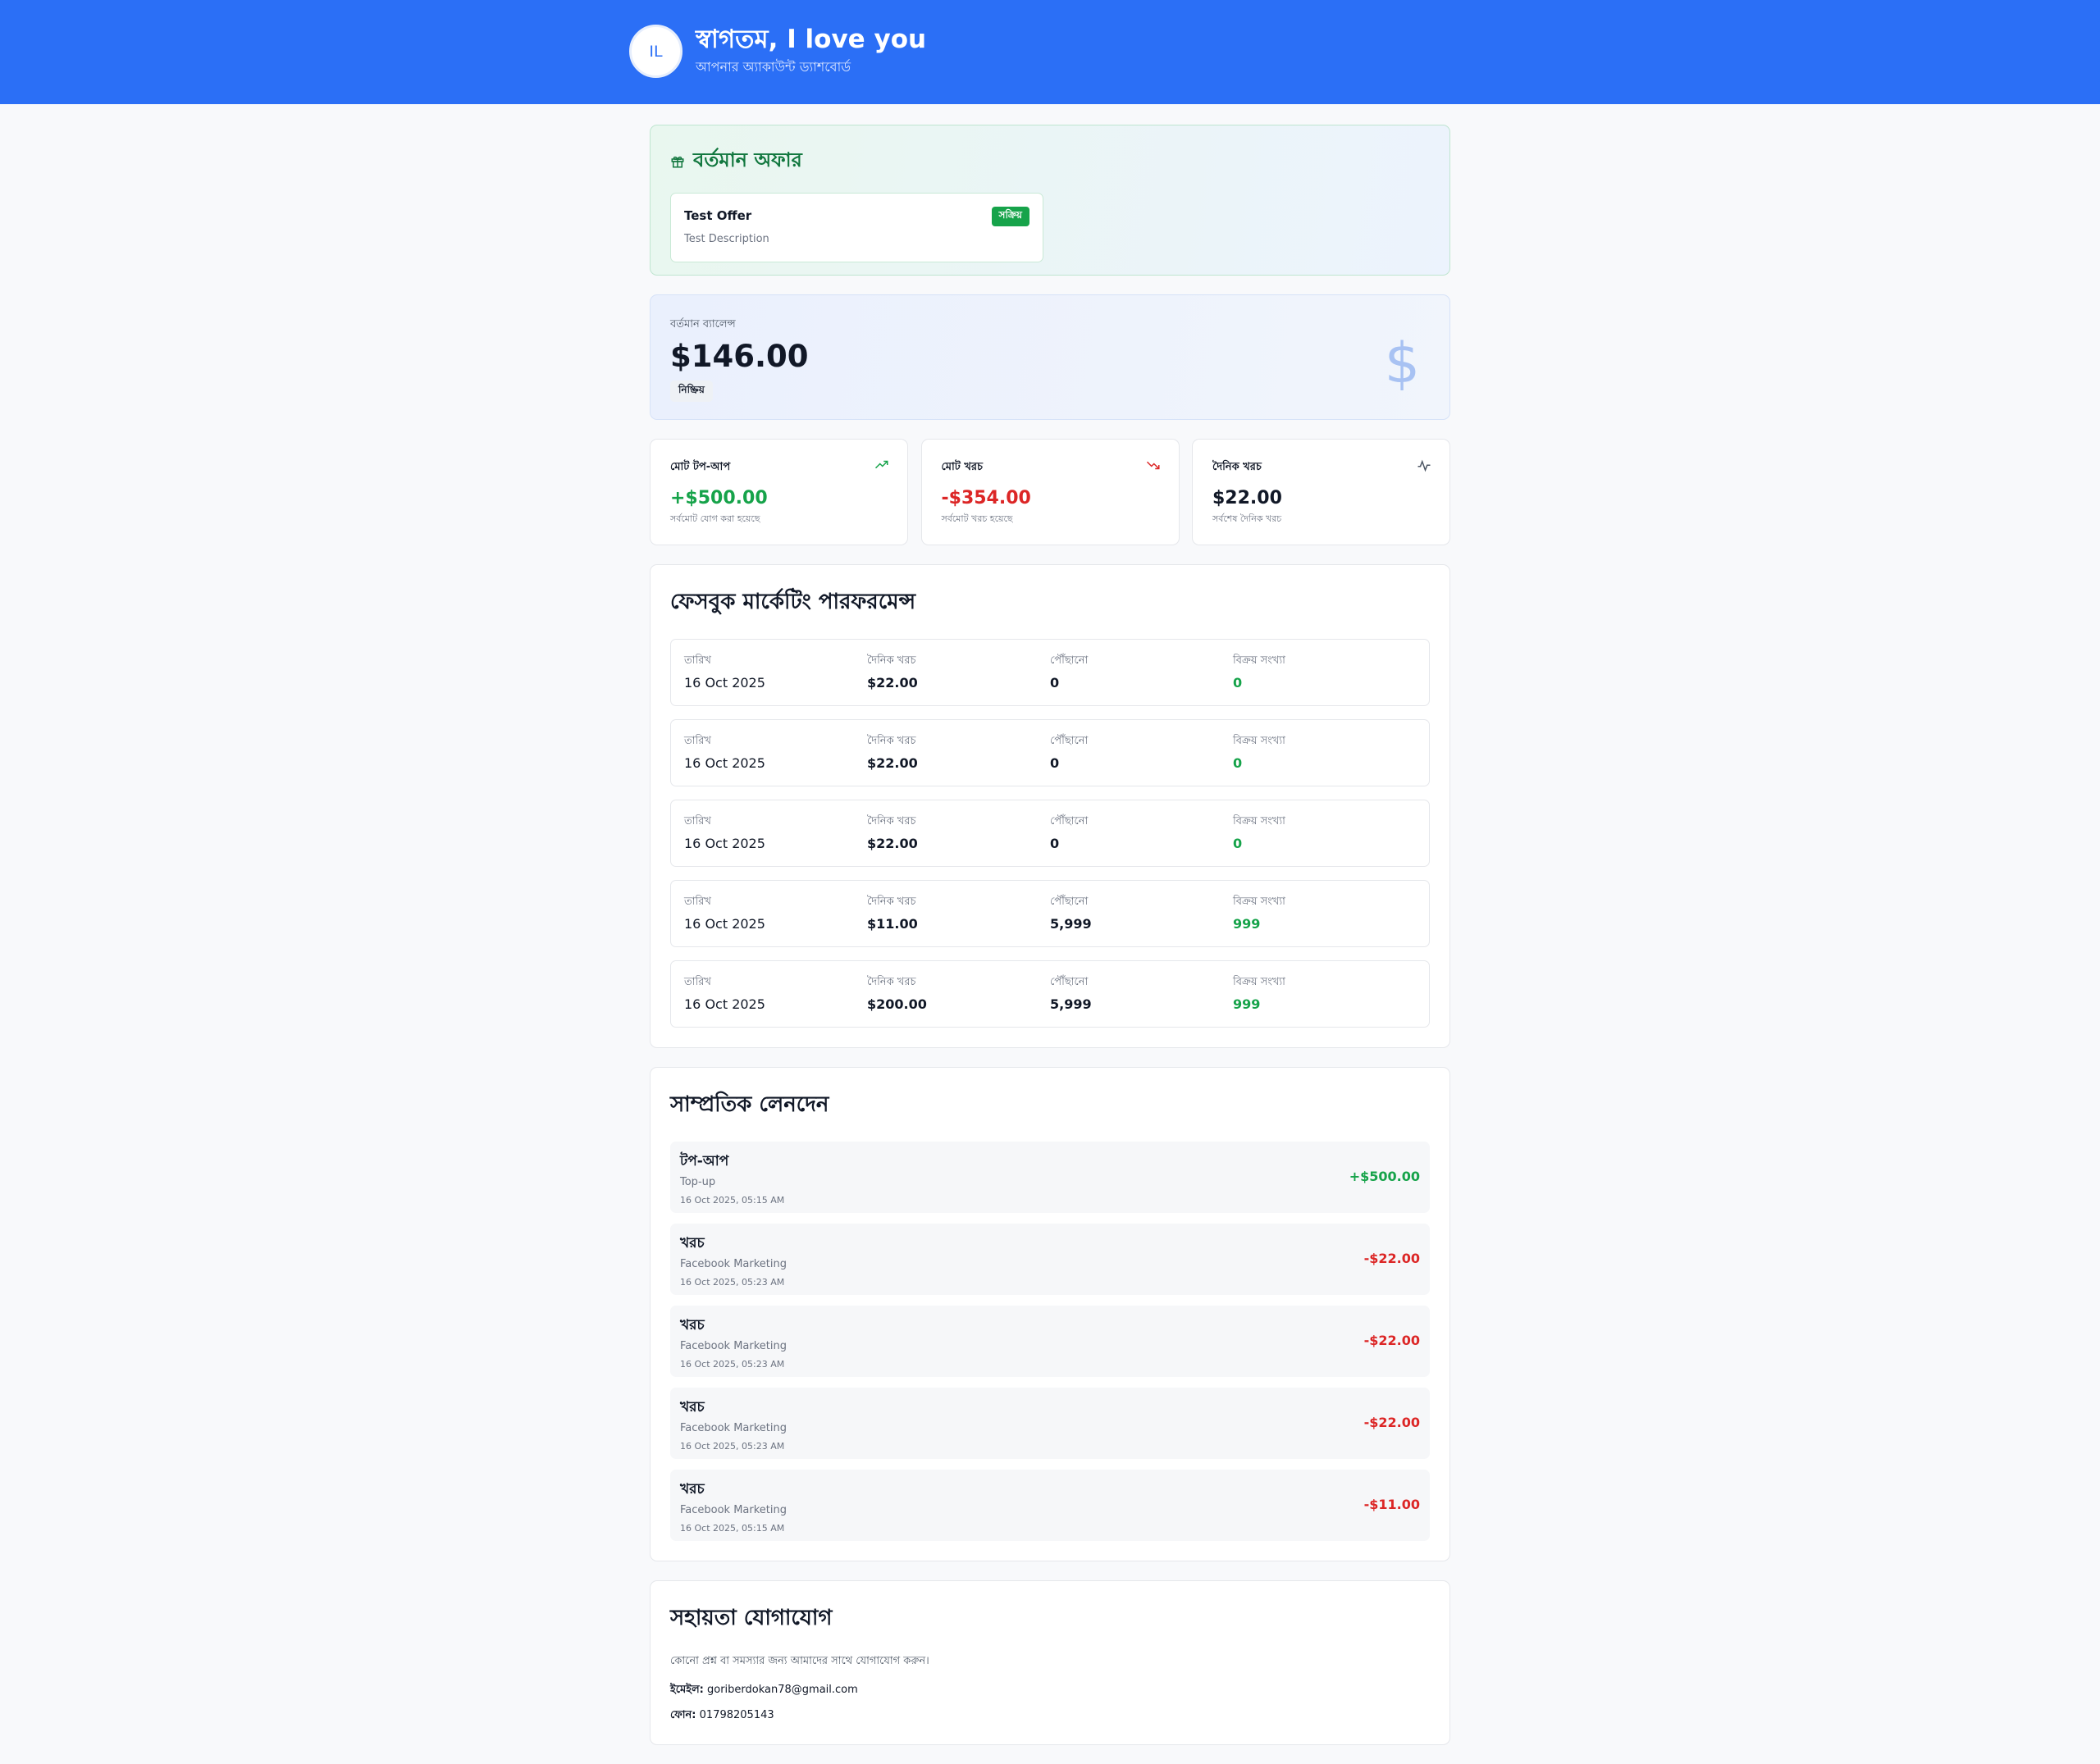  What do you see at coordinates (1237, 467) in the screenshot?
I see `stat-label: দৈনিক খরচ` at bounding box center [1237, 467].